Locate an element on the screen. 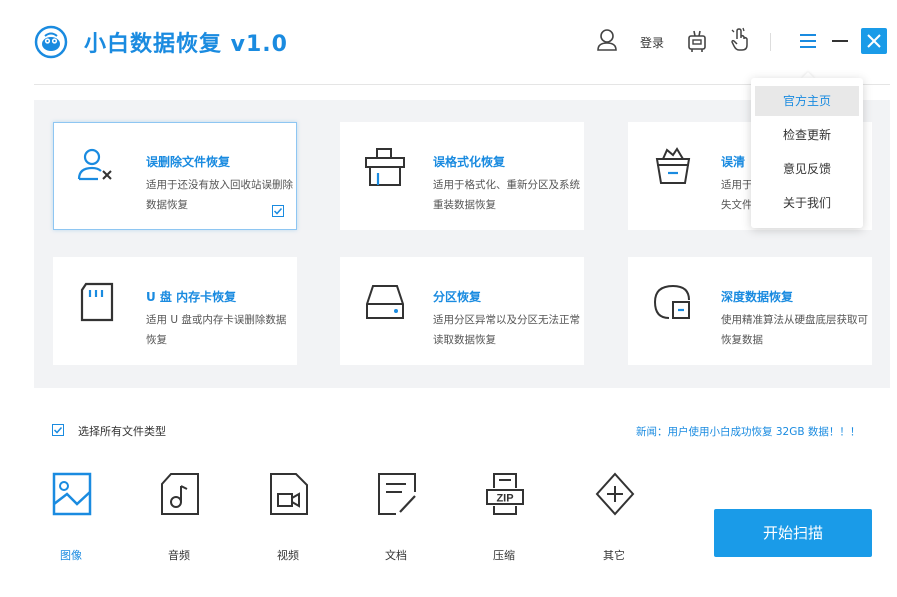 The height and width of the screenshot is (597, 897). format-drive-icon is located at coordinates (385, 167).